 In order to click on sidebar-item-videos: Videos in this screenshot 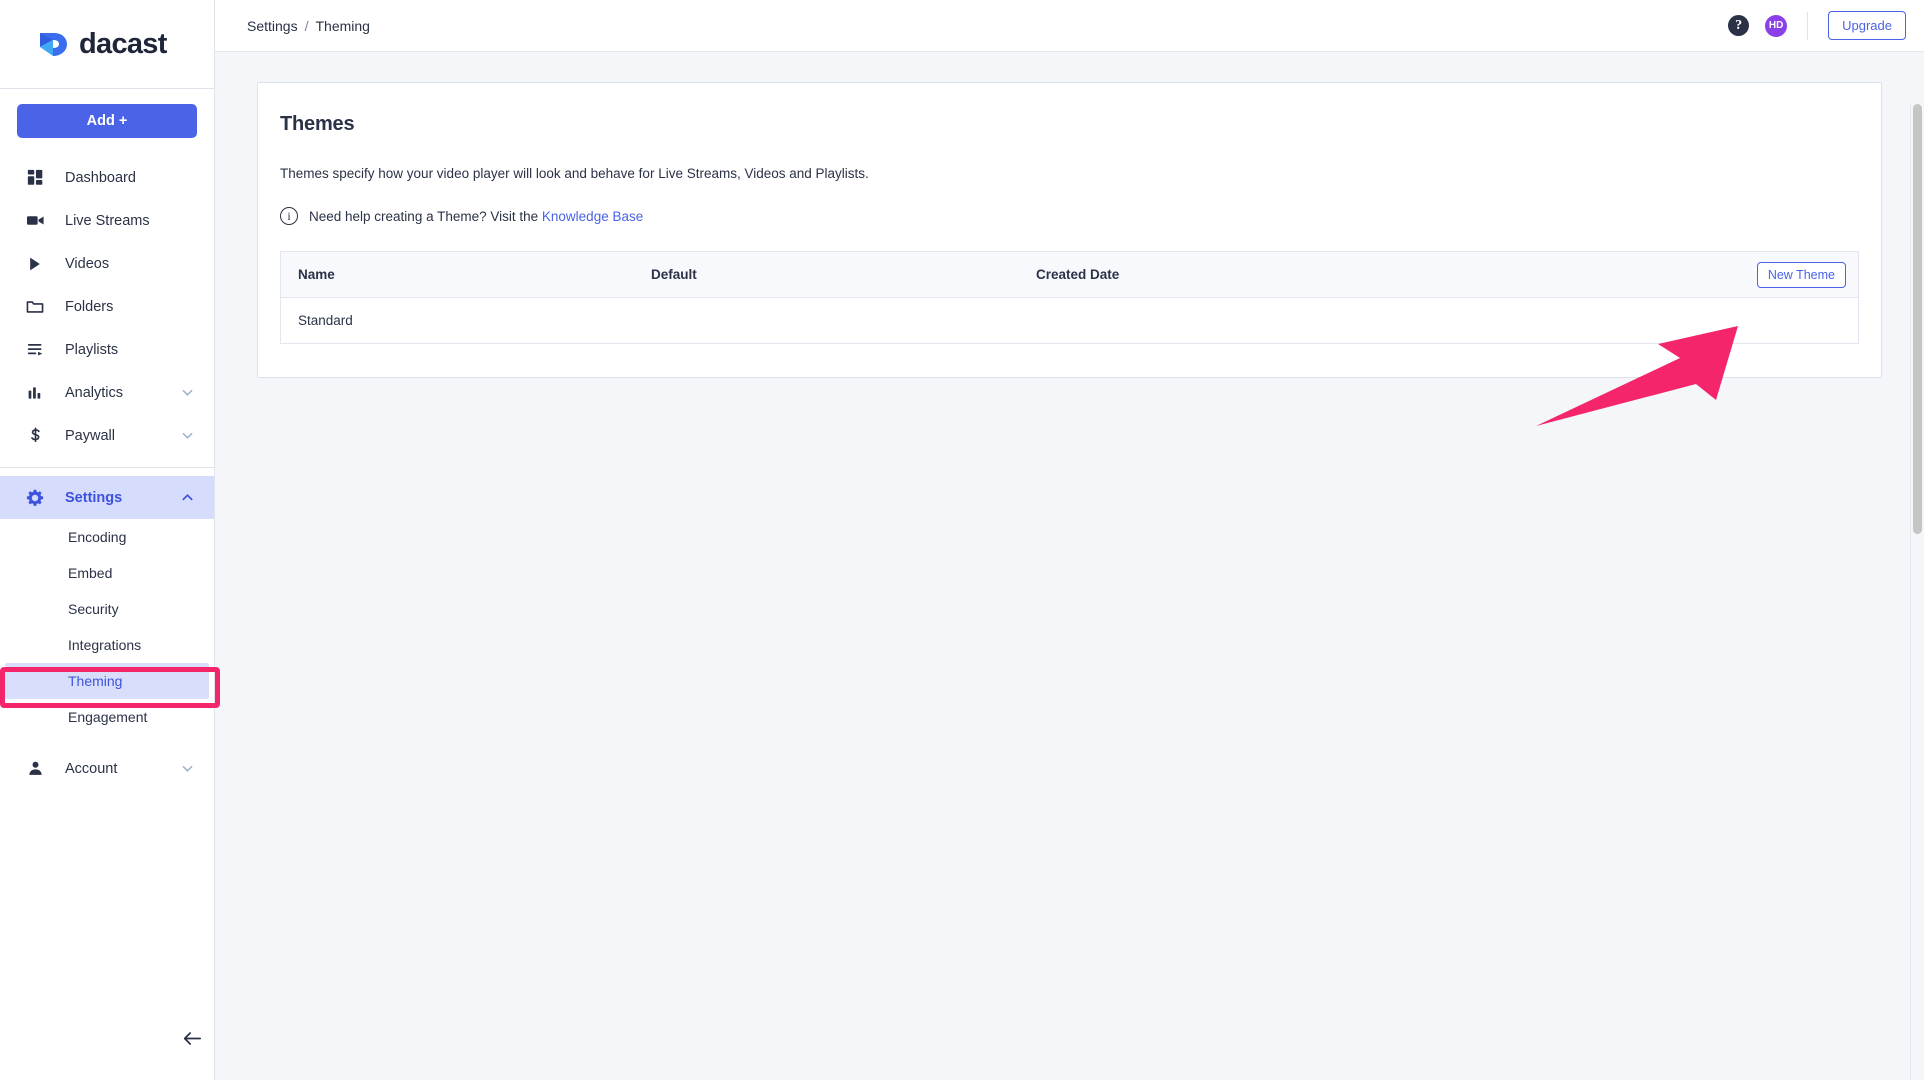, I will do `click(107, 263)`.